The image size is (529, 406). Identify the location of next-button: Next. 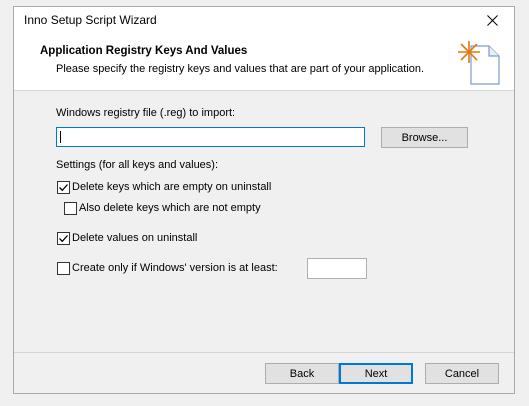
(376, 373).